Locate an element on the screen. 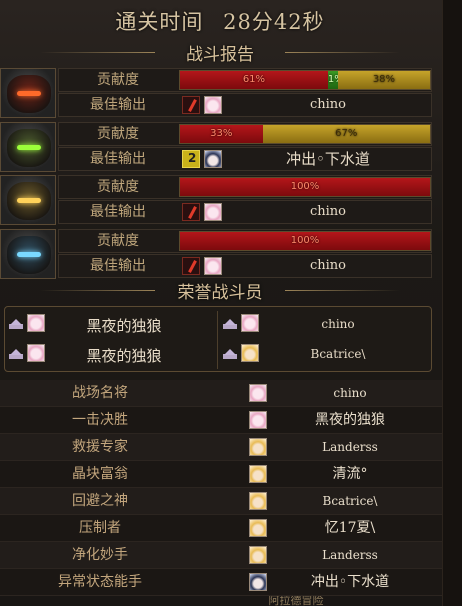  honor-box: 黑夜的独狼 chino 黑夜的独狼 Bcatrice\ is located at coordinates (218, 339).